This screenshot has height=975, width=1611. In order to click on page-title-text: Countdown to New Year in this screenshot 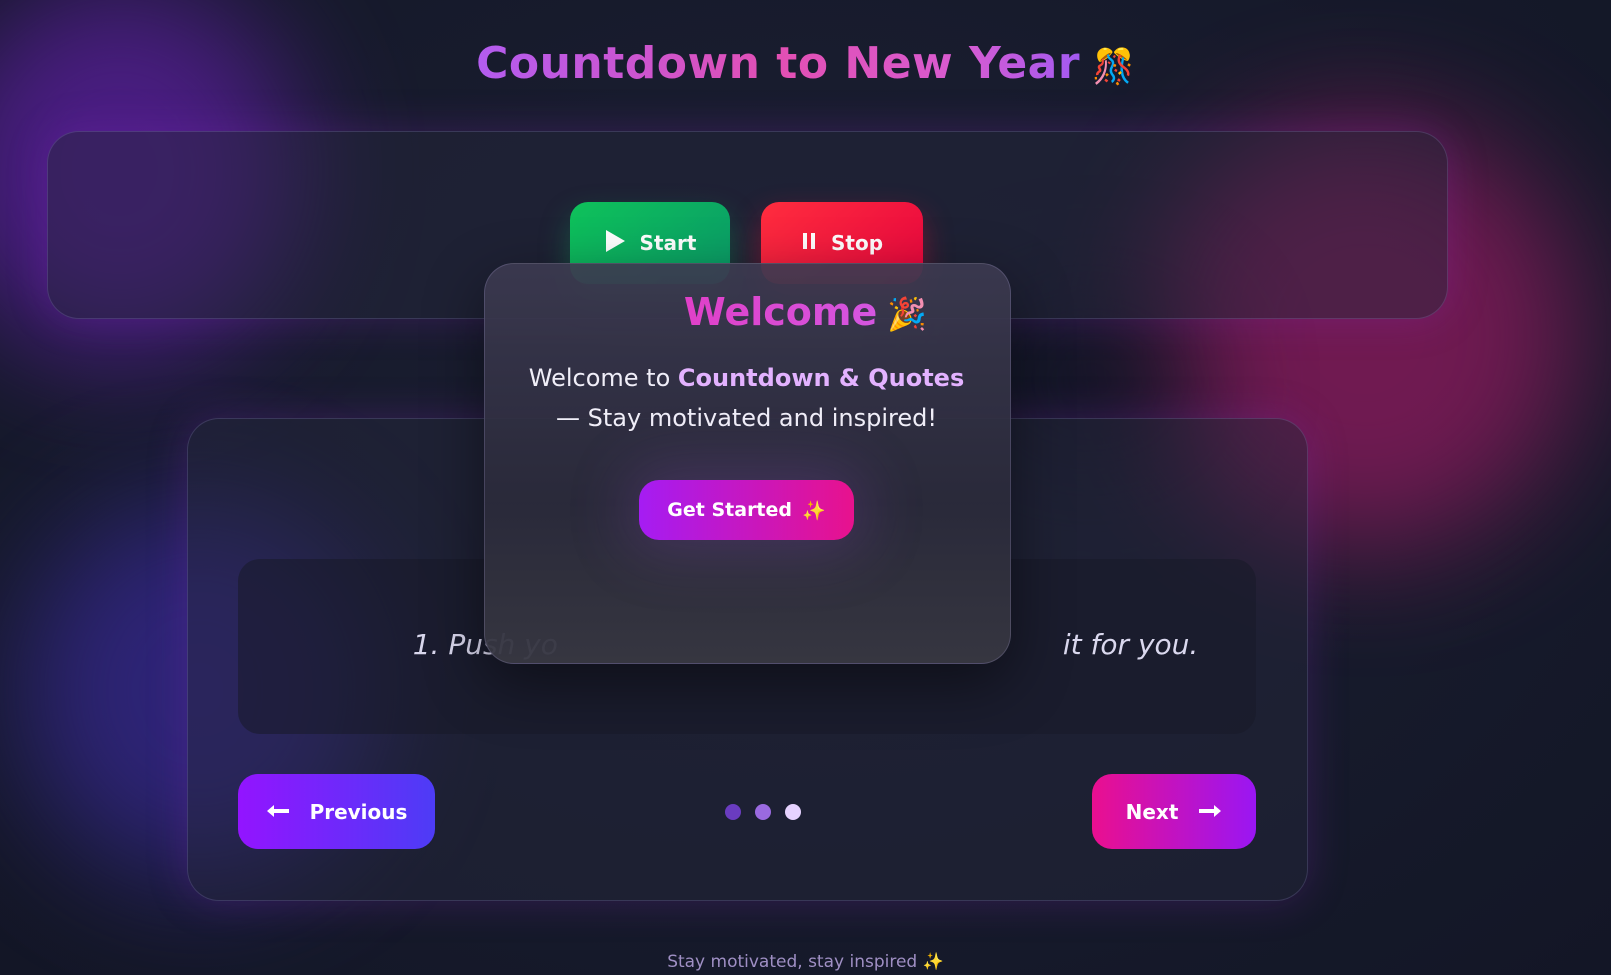, I will do `click(778, 63)`.